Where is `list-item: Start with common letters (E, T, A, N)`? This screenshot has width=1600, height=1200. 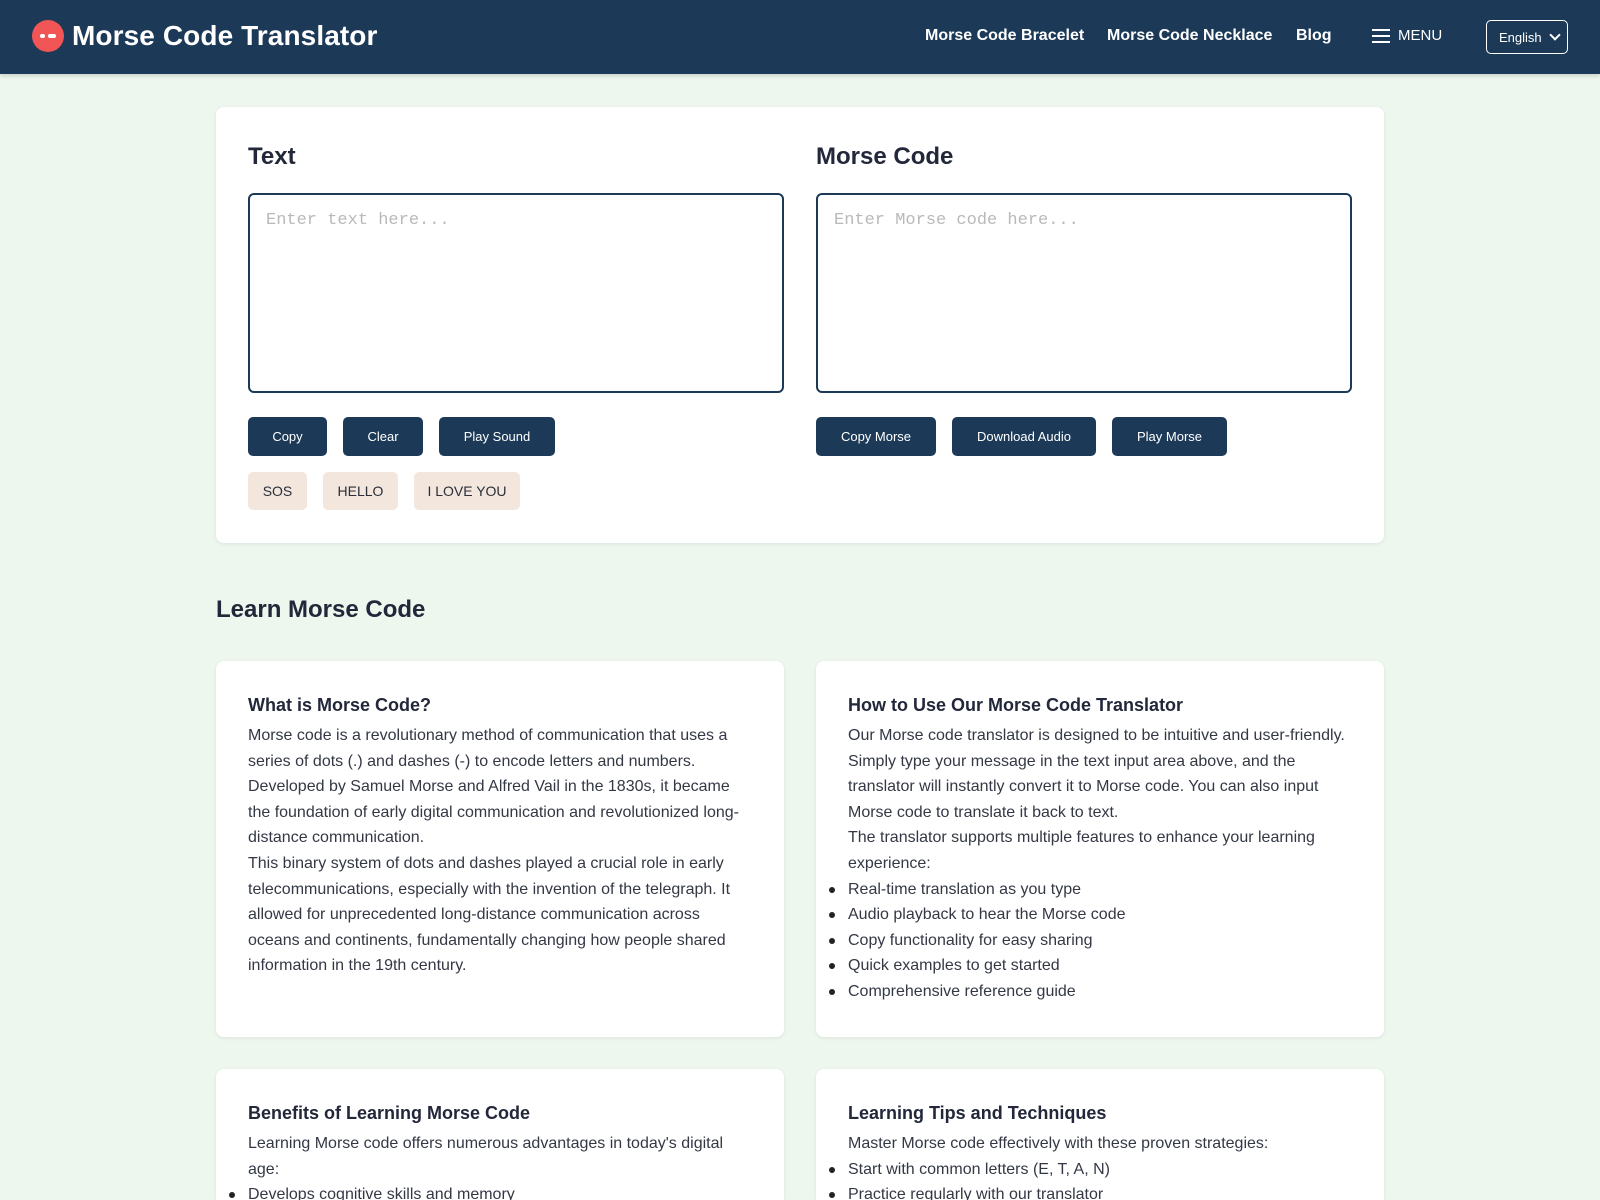 list-item: Start with common letters (E, T, A, N) is located at coordinates (1091, 1170).